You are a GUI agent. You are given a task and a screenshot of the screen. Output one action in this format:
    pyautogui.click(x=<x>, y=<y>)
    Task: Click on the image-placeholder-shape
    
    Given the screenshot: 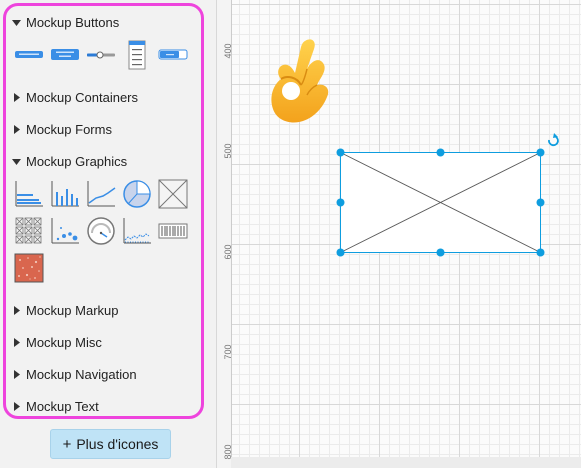 What is the action you would take?
    pyautogui.click(x=440, y=202)
    